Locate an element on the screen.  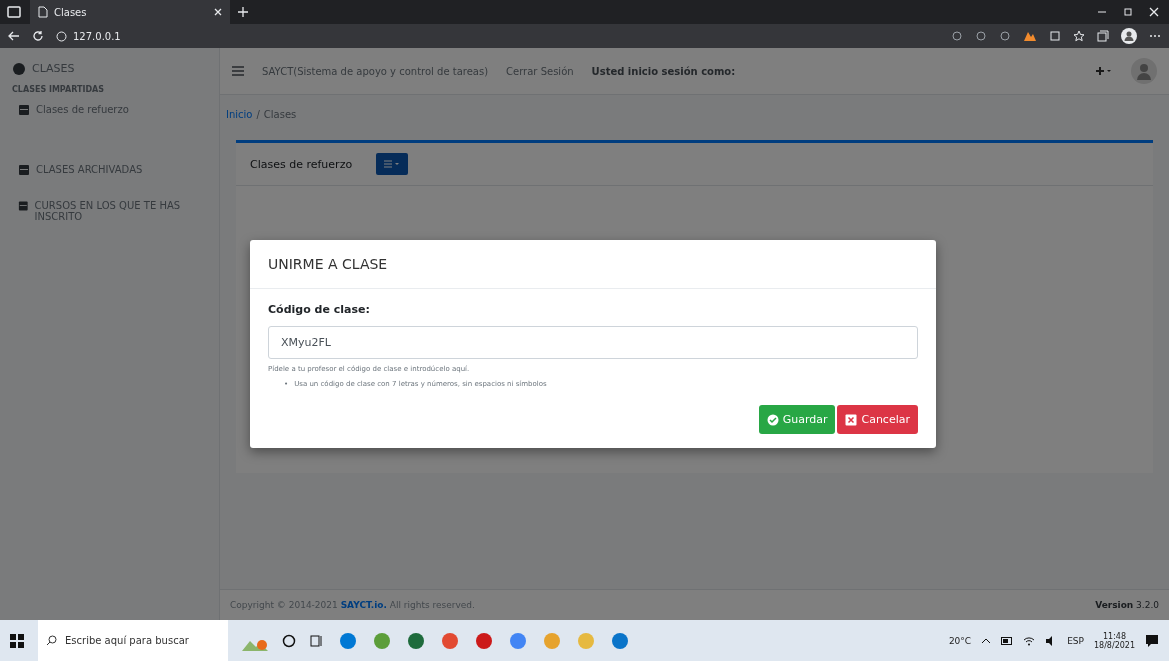
new-tab-icon is located at coordinates (243, 12).